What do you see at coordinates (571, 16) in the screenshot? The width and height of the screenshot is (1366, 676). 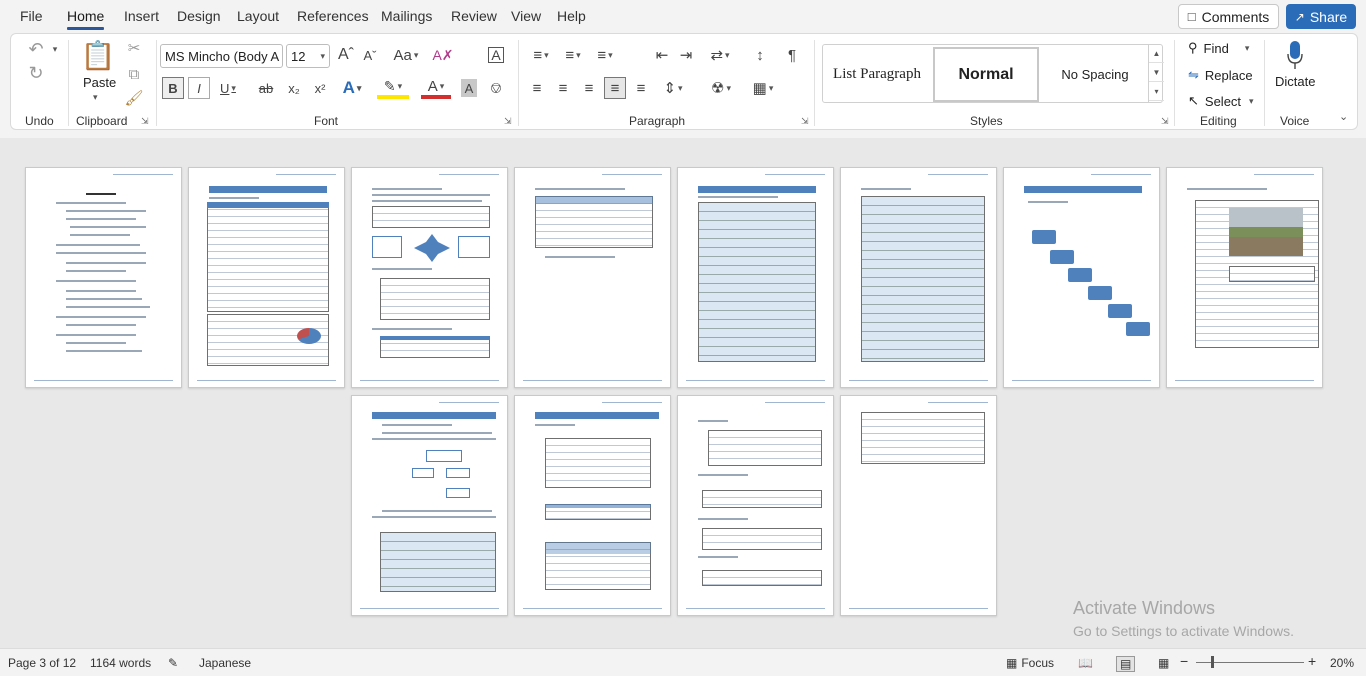 I see `tab-help: Help` at bounding box center [571, 16].